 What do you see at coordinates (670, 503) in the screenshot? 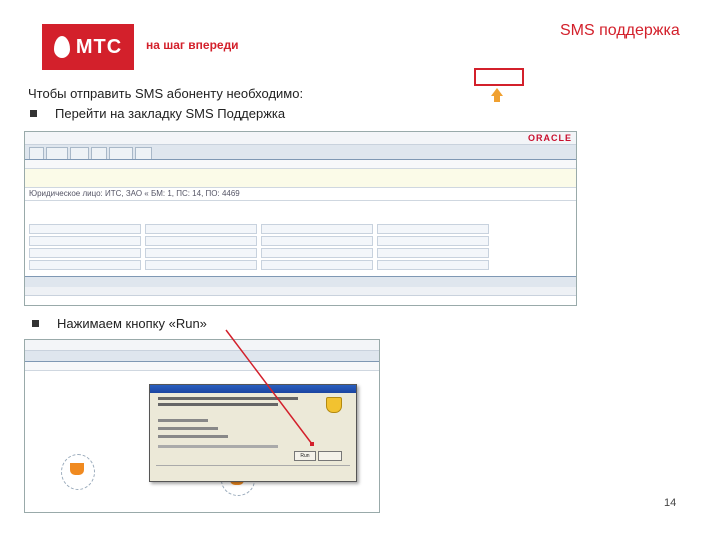
I see `page-number: 14` at bounding box center [670, 503].